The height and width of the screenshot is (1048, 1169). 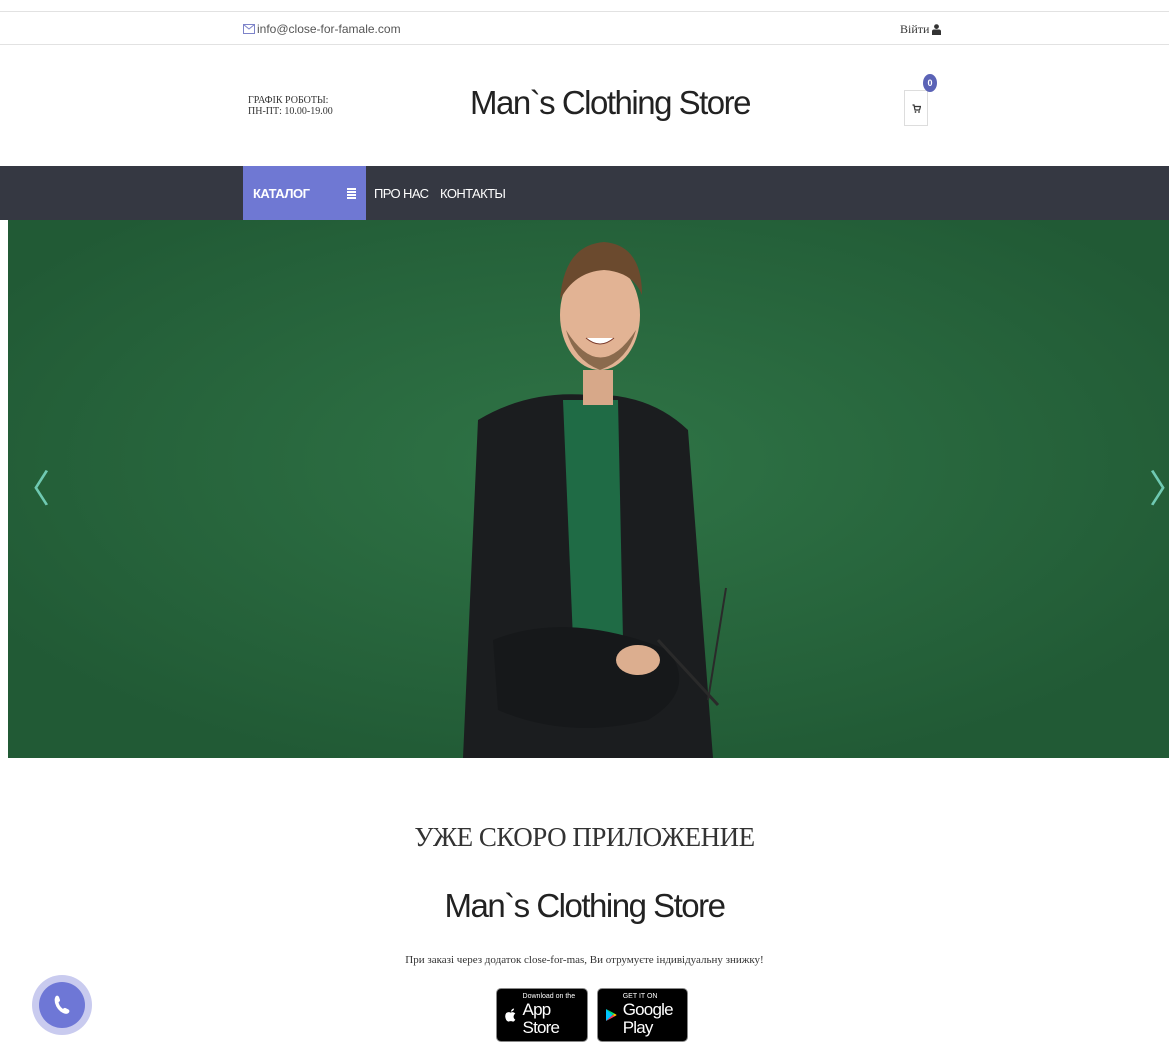 What do you see at coordinates (930, 83) in the screenshot?
I see `cart-count-badge: 0` at bounding box center [930, 83].